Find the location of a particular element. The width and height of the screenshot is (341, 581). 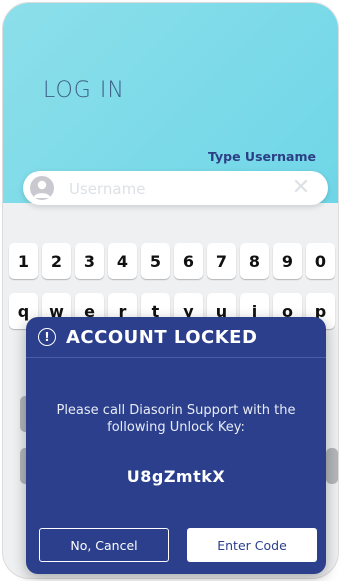

number-key-row: 1 2 3 4 5 6 7 8 9 0 is located at coordinates (172, 261).